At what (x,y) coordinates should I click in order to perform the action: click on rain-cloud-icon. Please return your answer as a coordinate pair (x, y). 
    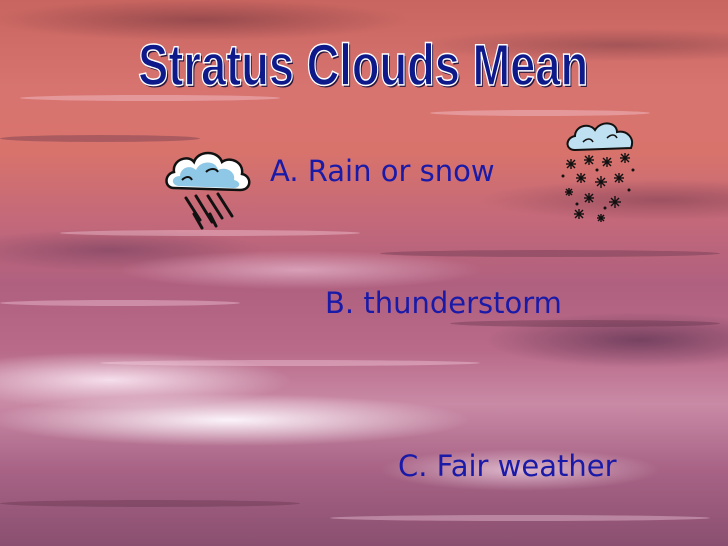
    Looking at the image, I should click on (208, 190).